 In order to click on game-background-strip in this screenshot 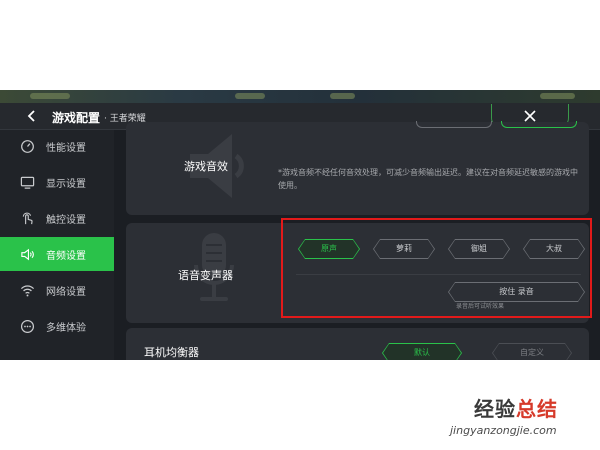, I will do `click(300, 96)`.